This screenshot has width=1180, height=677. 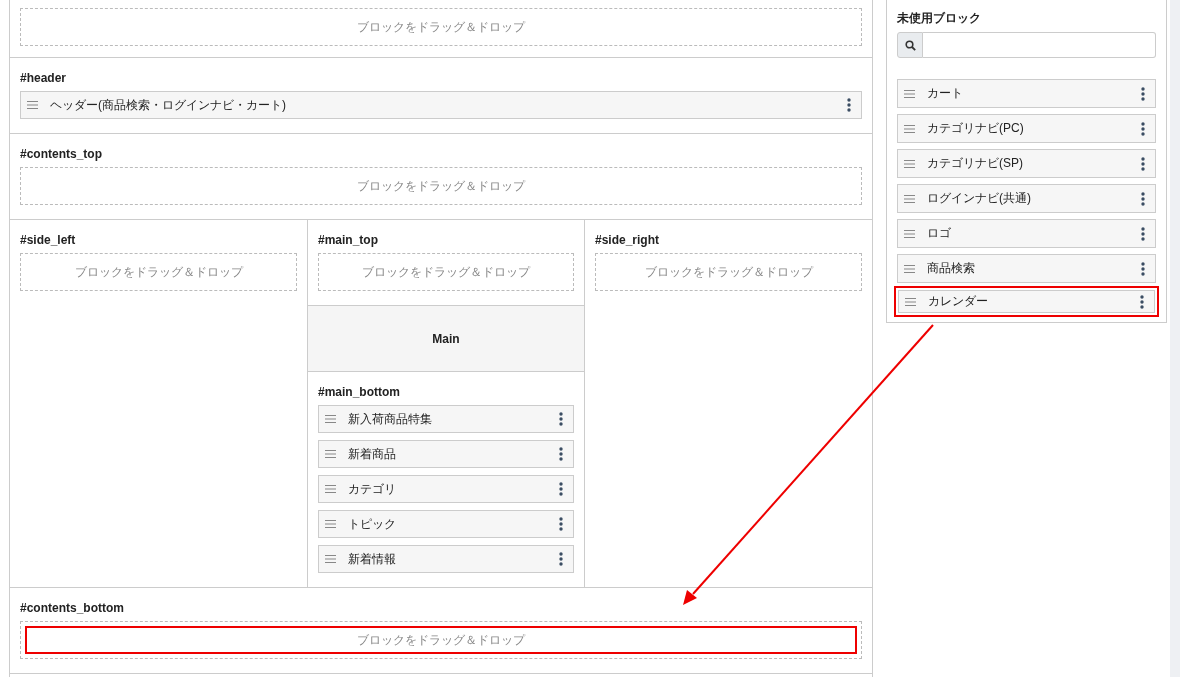 I want to click on block-item: カレンダー, so click(x=1026, y=301).